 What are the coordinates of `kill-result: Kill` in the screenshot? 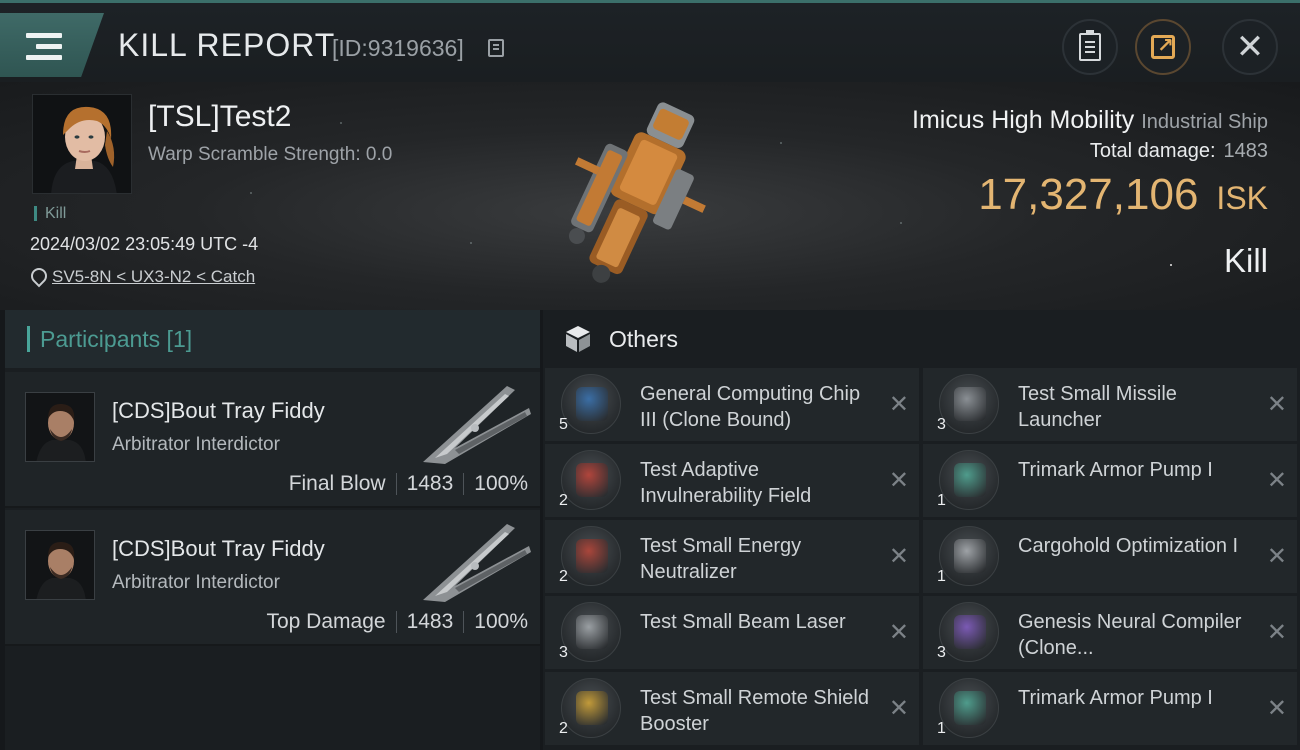 It's located at (1245, 260).